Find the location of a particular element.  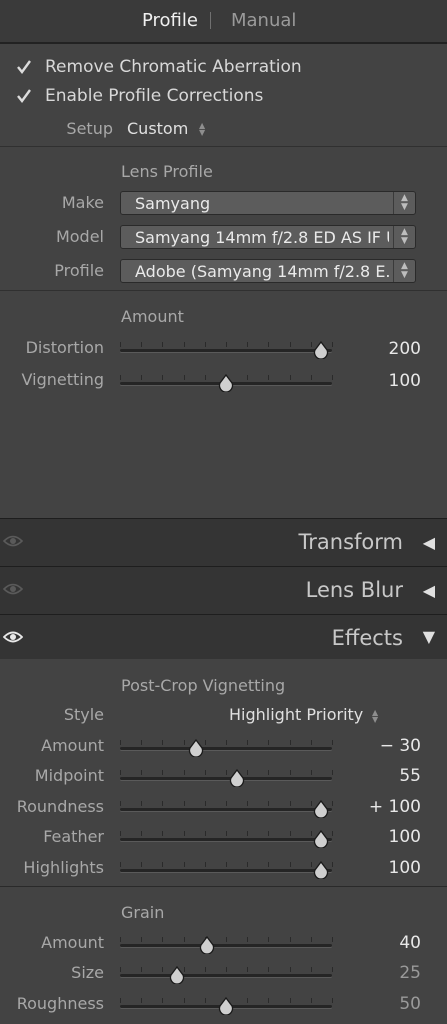

highlights-value: 100 is located at coordinates (405, 868).